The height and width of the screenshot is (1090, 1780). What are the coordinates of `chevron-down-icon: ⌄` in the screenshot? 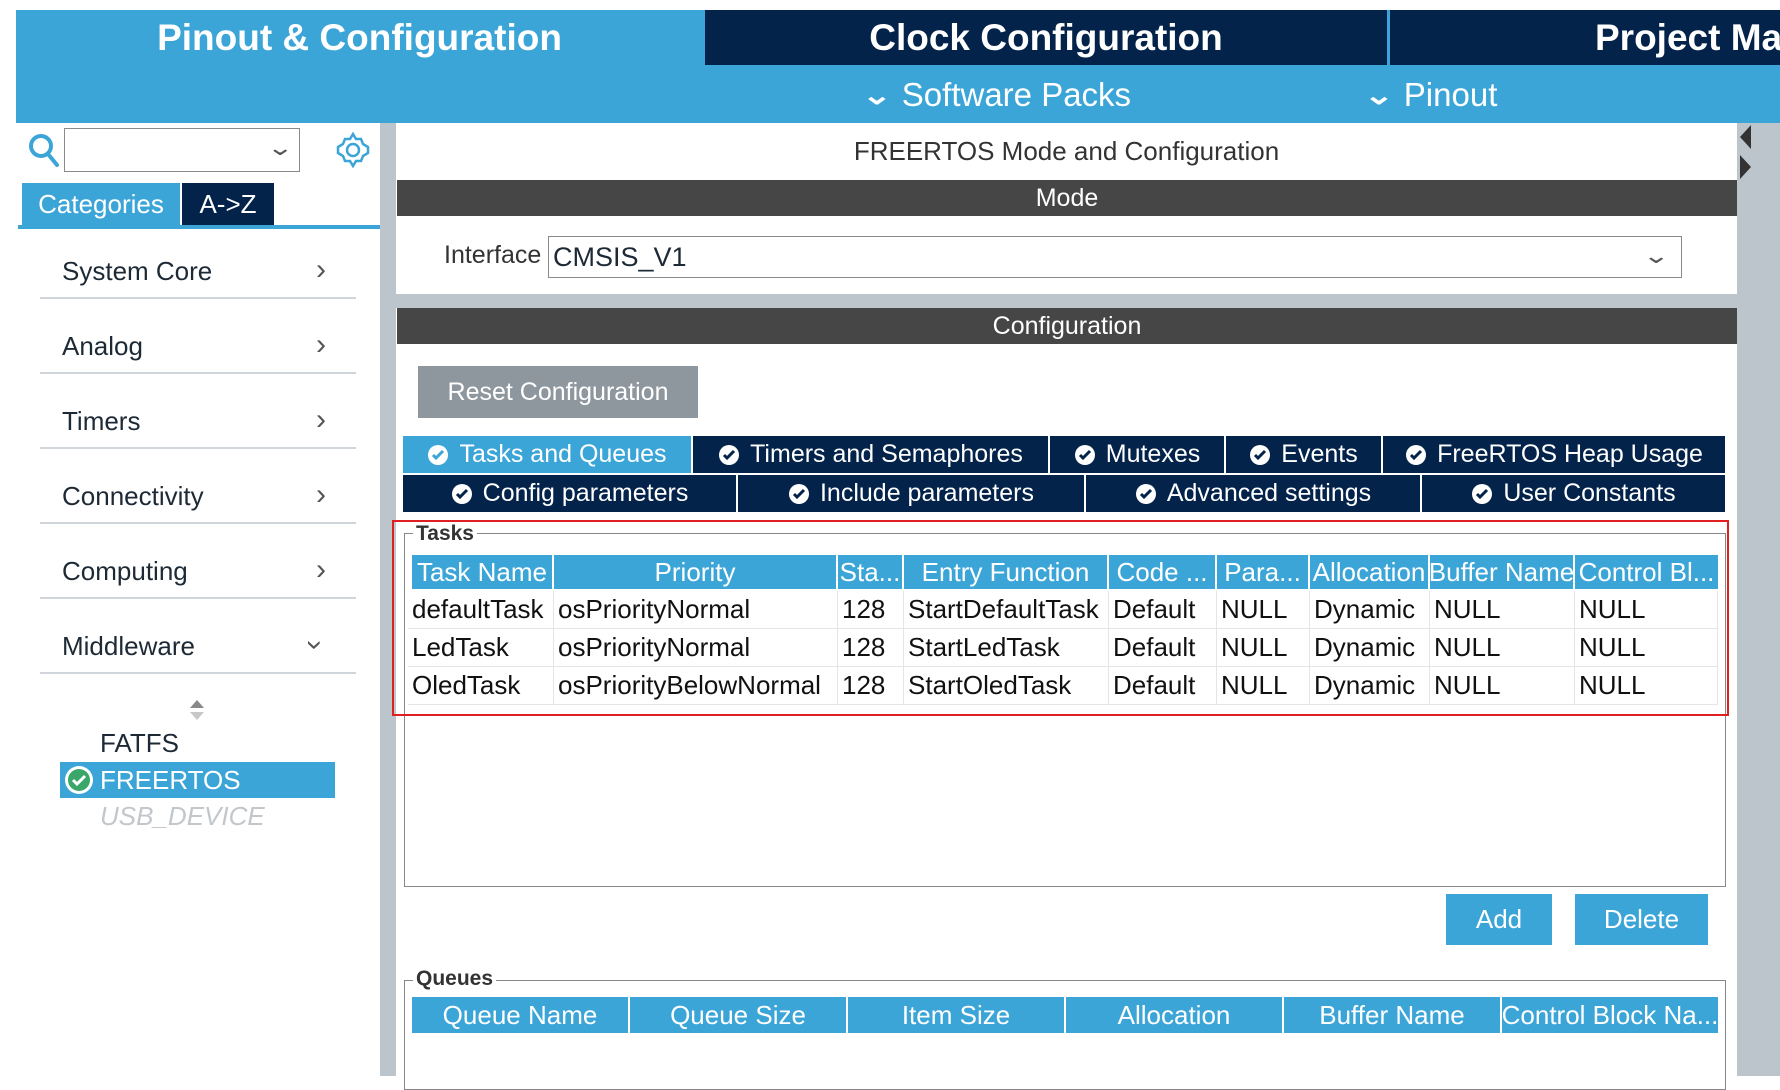 It's located at (1655, 255).